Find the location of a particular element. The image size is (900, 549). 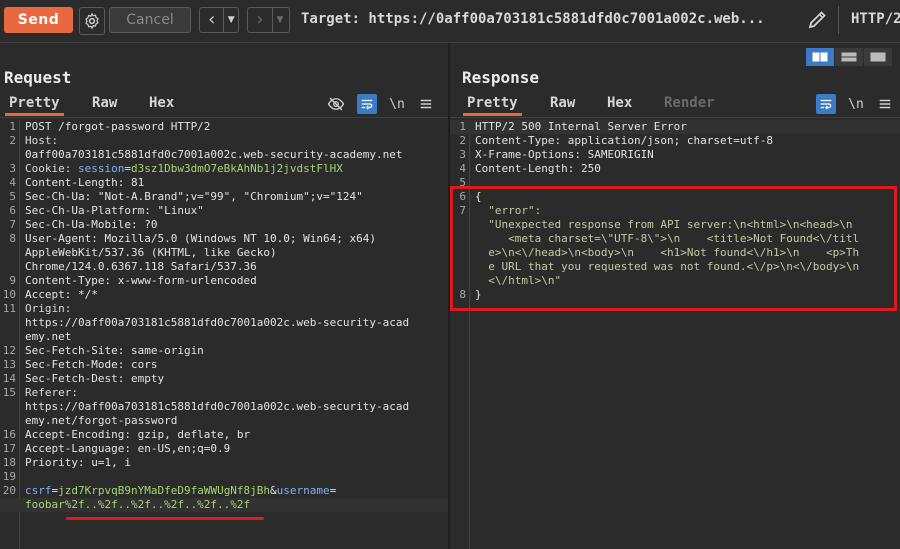

code-line: AppleWebKit/537.36 (KHTML, like Gecko) is located at coordinates (224, 253).